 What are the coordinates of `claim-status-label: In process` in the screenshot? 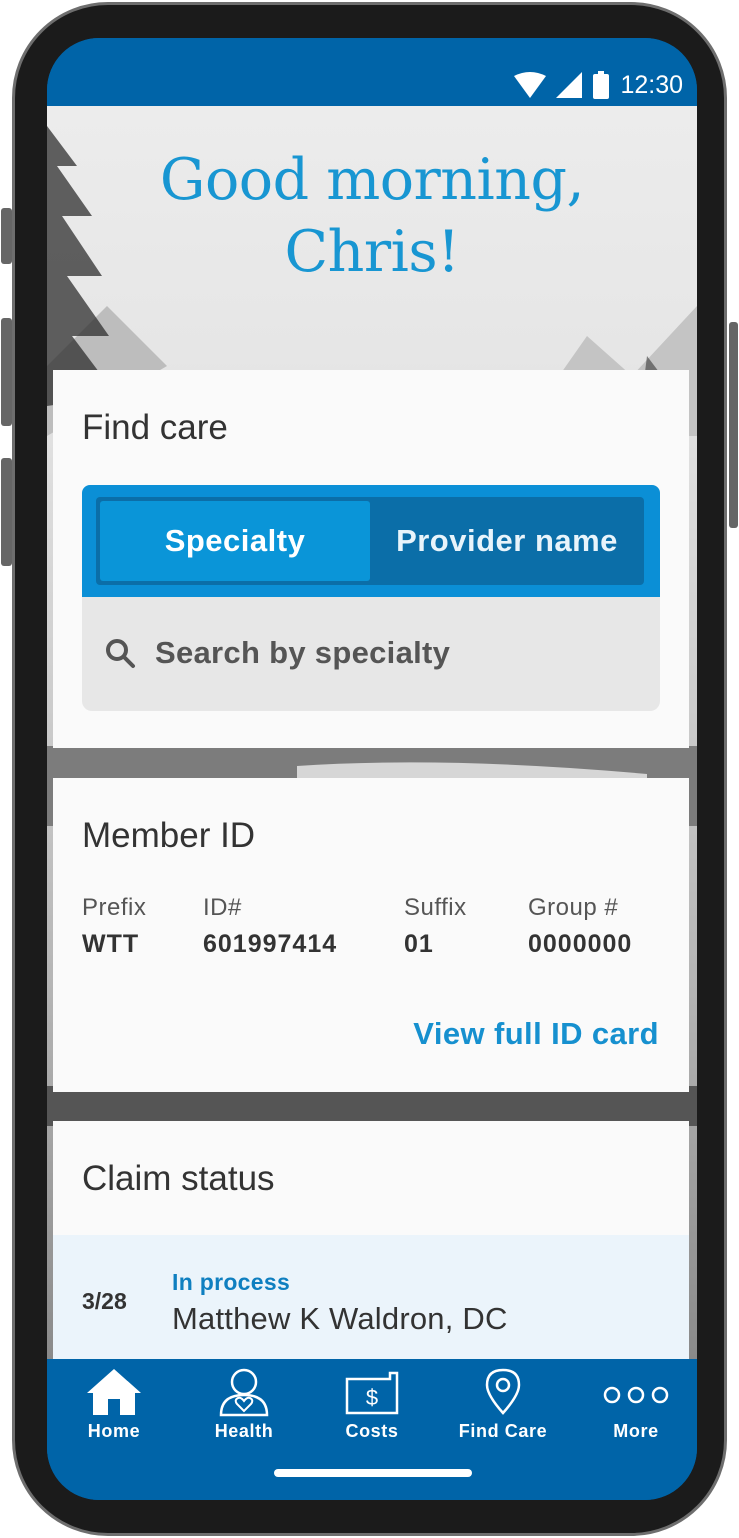 It's located at (231, 1282).